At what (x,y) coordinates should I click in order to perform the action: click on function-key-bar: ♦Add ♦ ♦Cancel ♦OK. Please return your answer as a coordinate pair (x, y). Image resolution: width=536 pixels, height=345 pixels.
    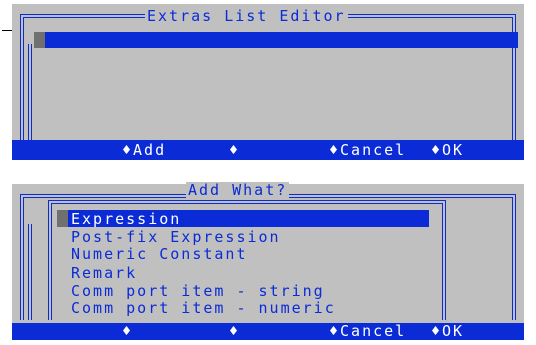
    Looking at the image, I should click on (268, 150).